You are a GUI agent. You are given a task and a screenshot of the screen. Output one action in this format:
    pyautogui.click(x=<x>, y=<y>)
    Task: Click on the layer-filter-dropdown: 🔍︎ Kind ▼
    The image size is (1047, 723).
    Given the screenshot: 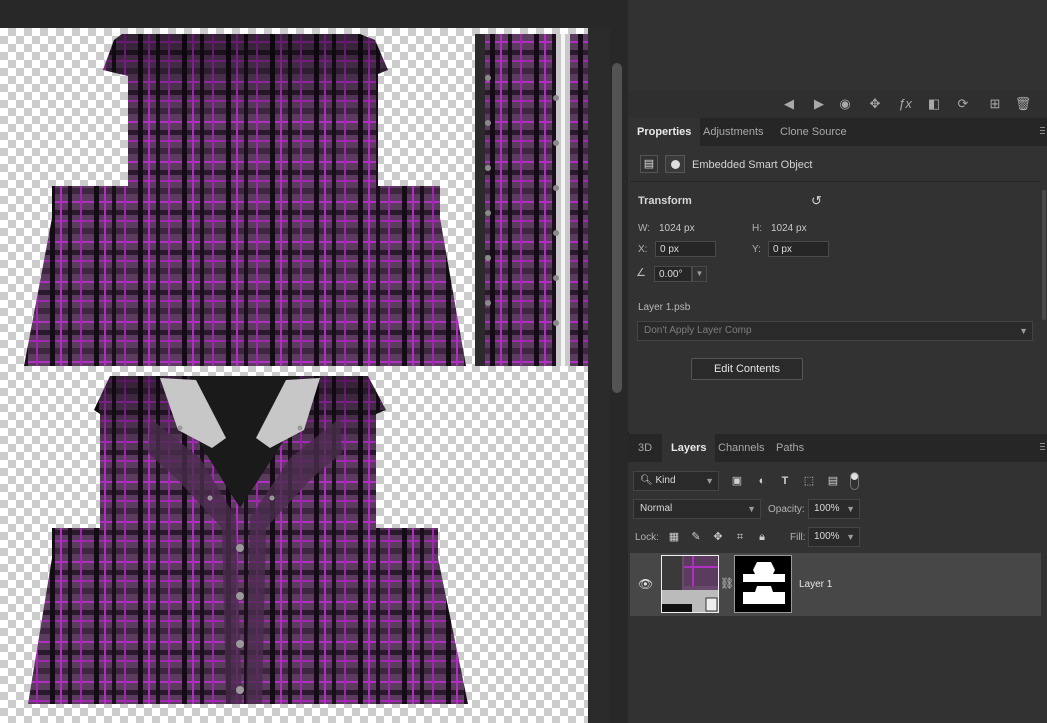 What is the action you would take?
    pyautogui.click(x=676, y=481)
    